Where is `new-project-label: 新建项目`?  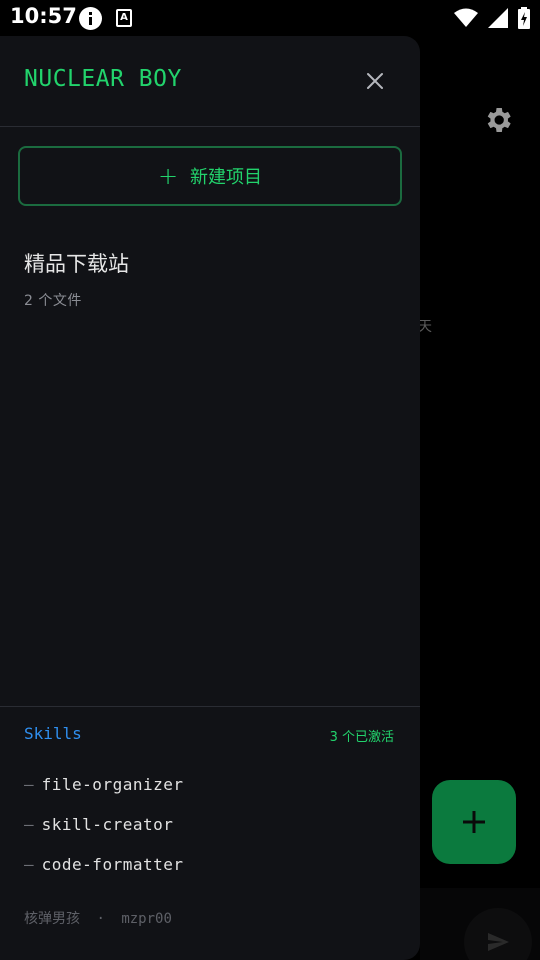
new-project-label: 新建项目 is located at coordinates (226, 177).